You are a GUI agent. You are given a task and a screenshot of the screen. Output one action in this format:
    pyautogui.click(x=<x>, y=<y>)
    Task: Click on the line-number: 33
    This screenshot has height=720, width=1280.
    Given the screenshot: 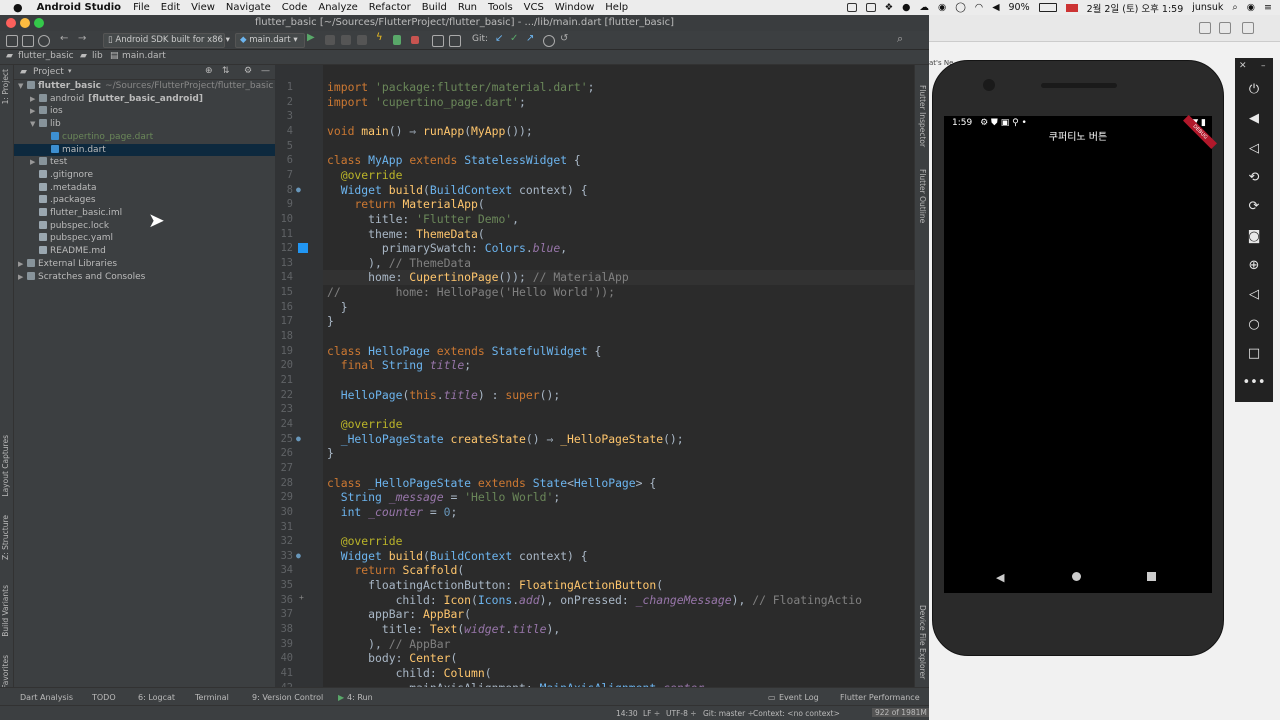 What is the action you would take?
    pyautogui.click(x=284, y=556)
    